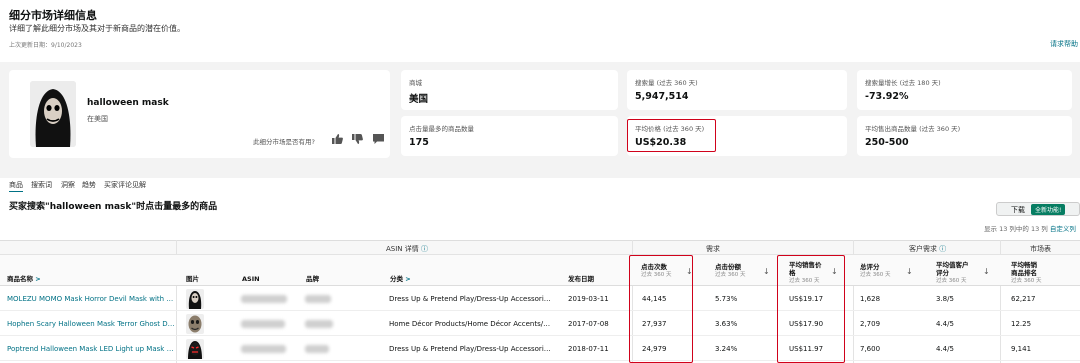 This screenshot has height=363, width=1080. I want to click on stat-value: 美国, so click(419, 99).